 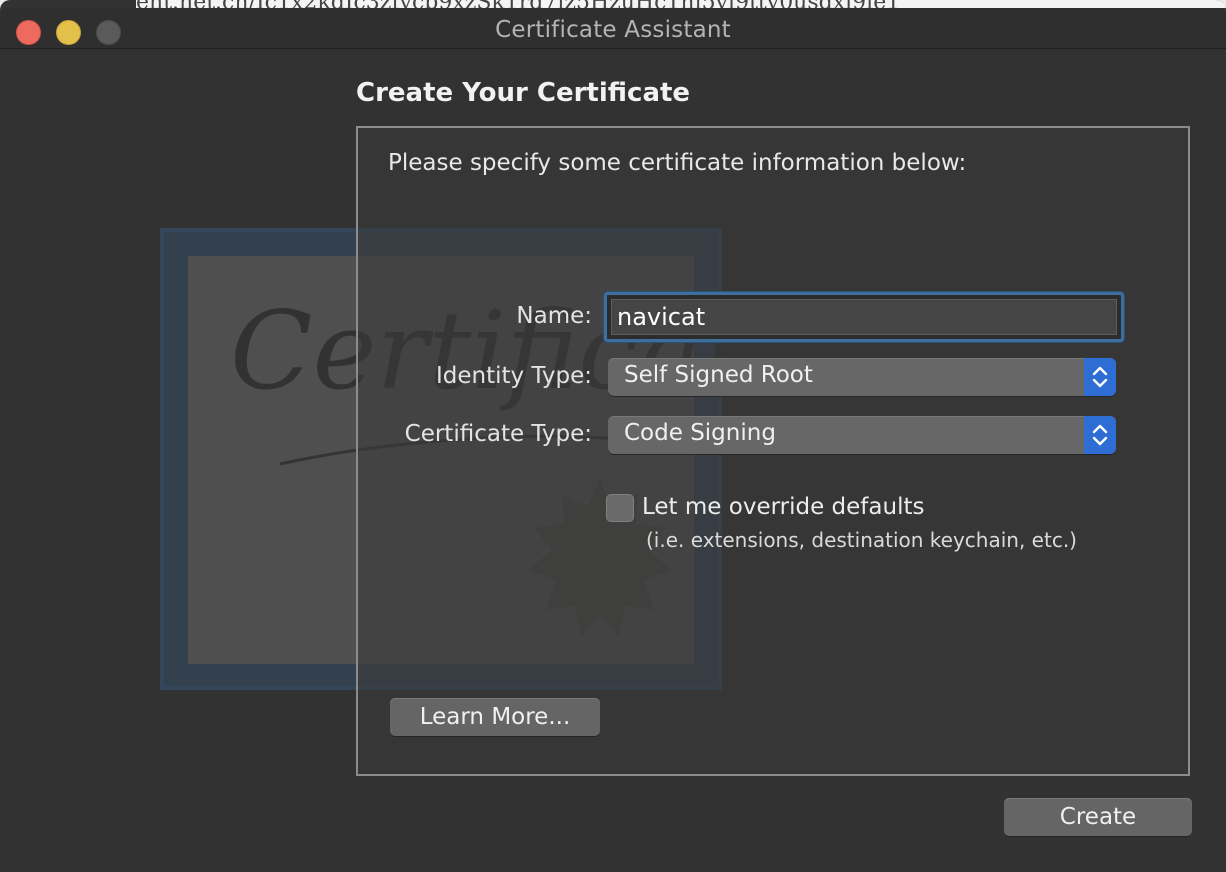 I want to click on title-bar: Certificate Assistant, so click(x=613, y=28).